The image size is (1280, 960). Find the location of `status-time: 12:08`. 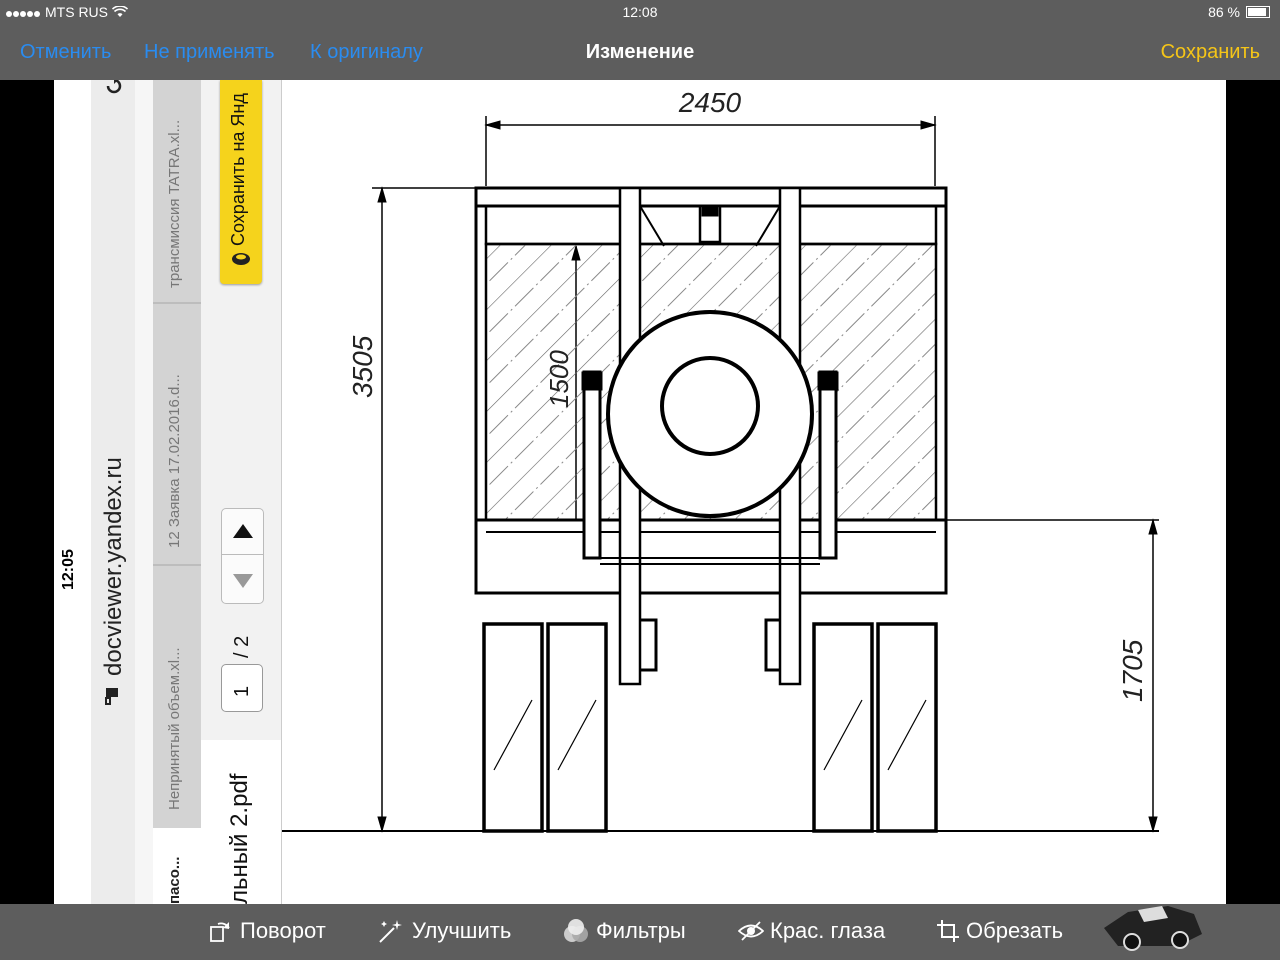

status-time: 12:08 is located at coordinates (640, 12).